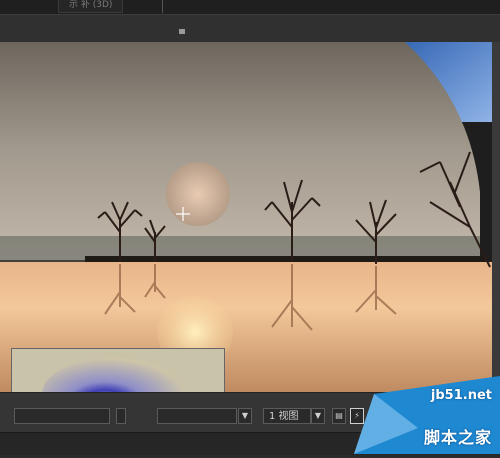  I want to click on shading-field-middle, so click(197, 416).